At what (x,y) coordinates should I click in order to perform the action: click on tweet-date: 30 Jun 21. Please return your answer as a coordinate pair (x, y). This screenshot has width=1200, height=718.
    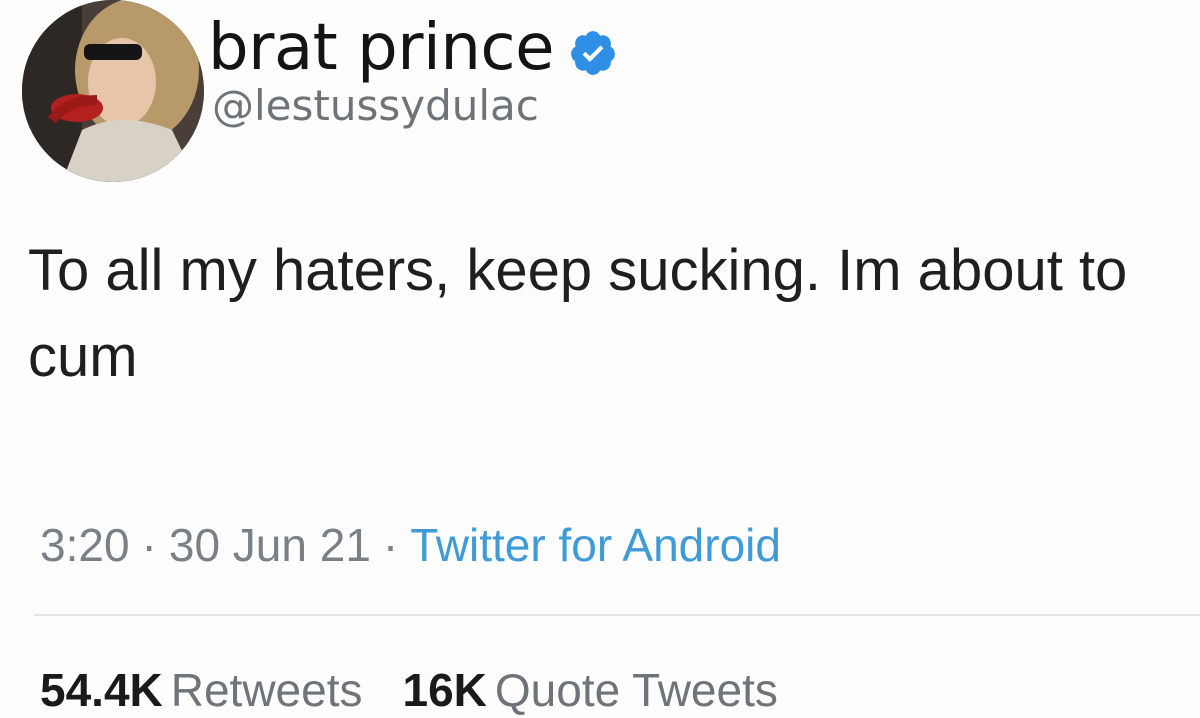
    Looking at the image, I should click on (269, 545).